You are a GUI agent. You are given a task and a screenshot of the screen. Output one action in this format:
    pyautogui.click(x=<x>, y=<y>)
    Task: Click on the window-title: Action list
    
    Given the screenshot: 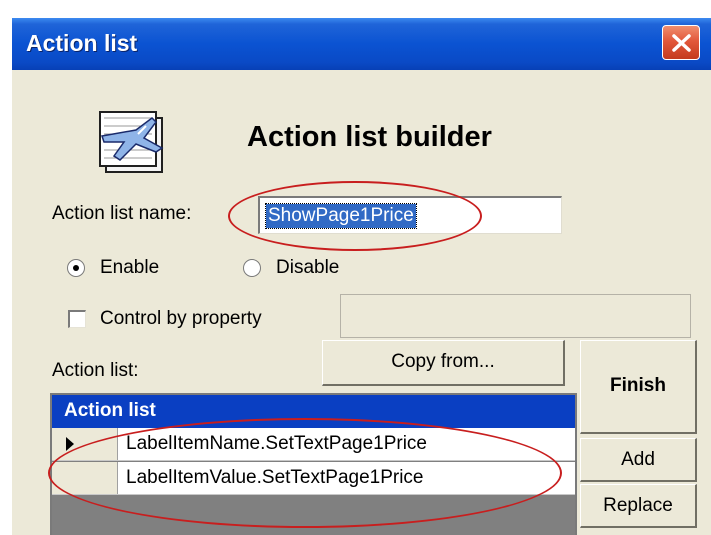 What is the action you would take?
    pyautogui.click(x=82, y=43)
    